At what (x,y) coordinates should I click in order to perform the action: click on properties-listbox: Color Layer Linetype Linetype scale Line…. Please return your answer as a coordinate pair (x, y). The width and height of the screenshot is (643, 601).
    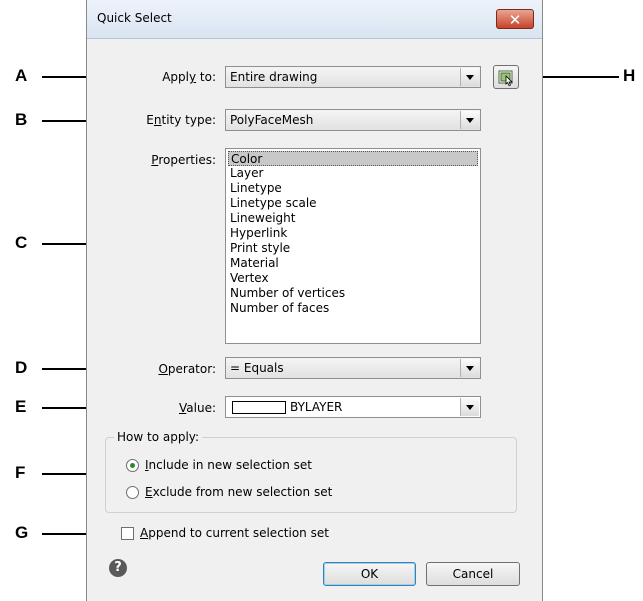
    Looking at the image, I should click on (353, 246).